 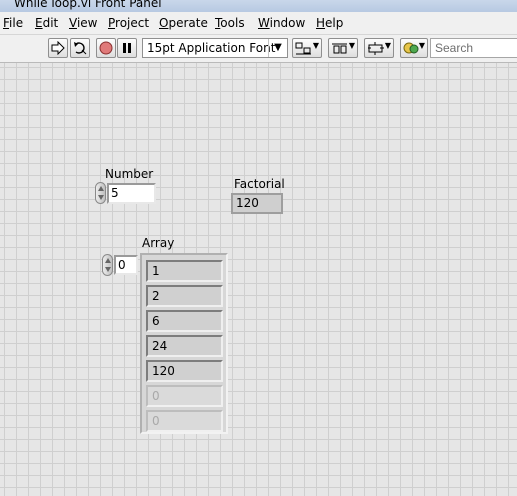 I want to click on number-value: 5, so click(x=115, y=193).